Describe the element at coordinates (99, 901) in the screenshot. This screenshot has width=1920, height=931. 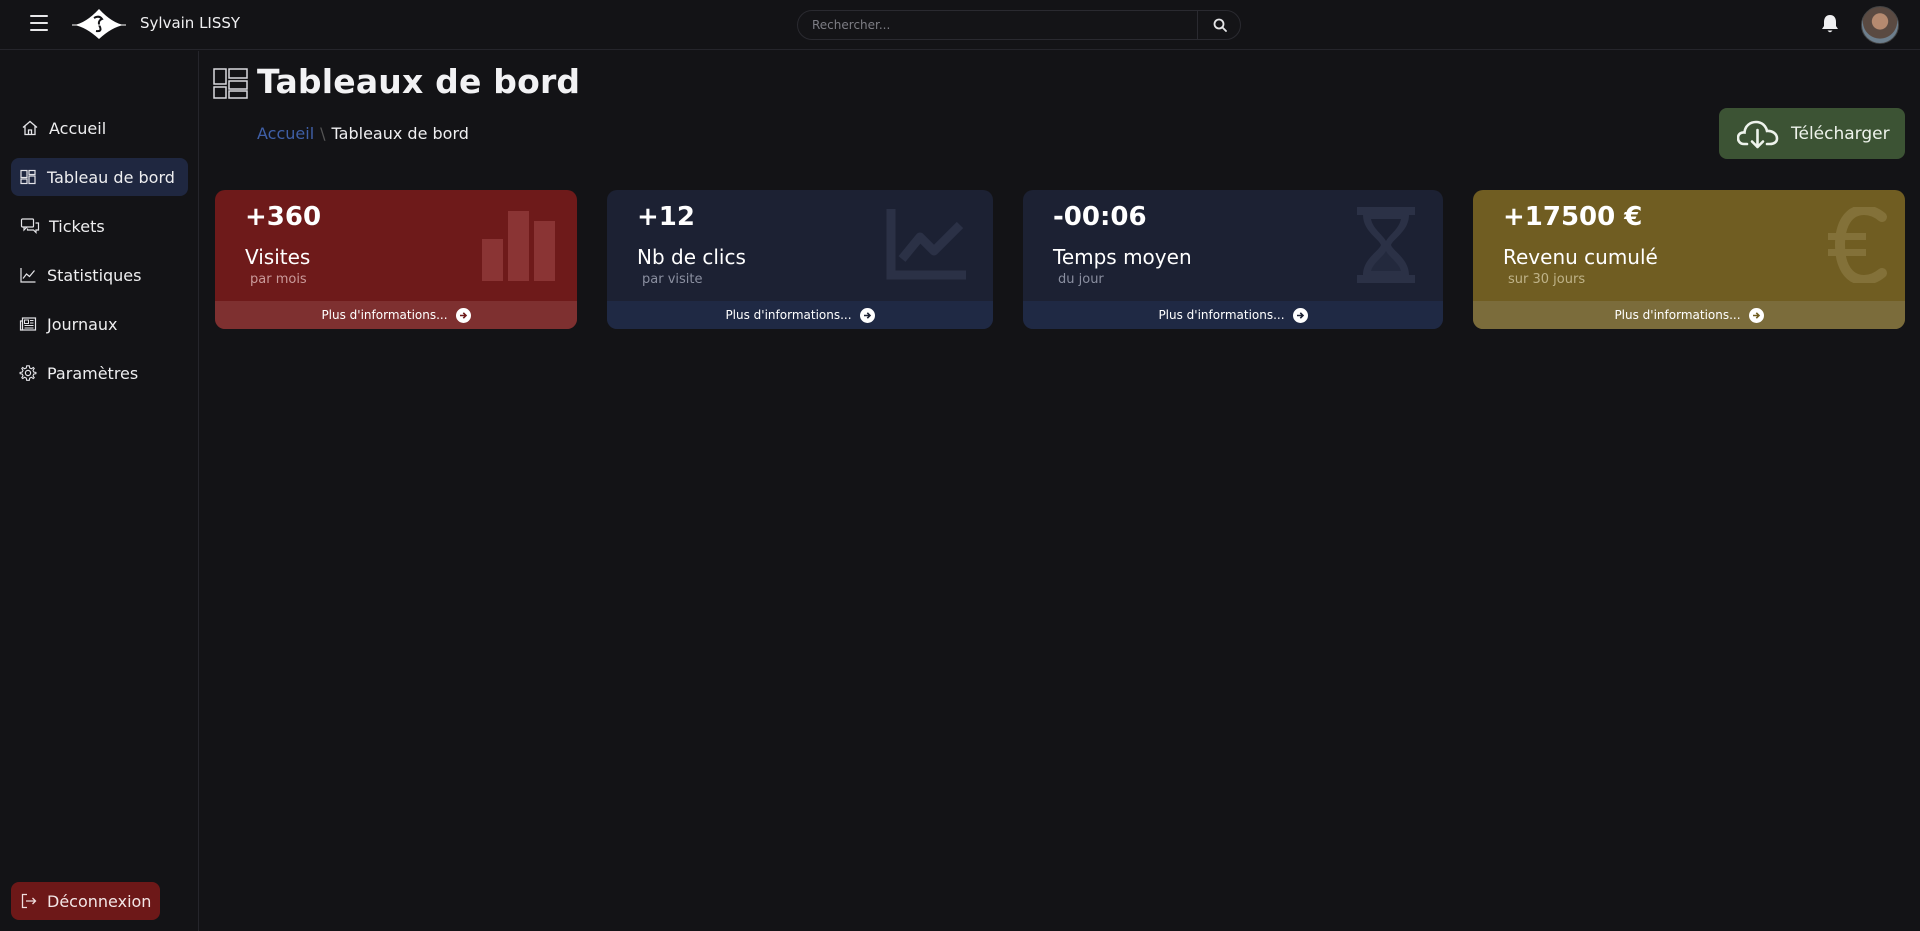
I see `logout-label: Déconnexion` at that location.